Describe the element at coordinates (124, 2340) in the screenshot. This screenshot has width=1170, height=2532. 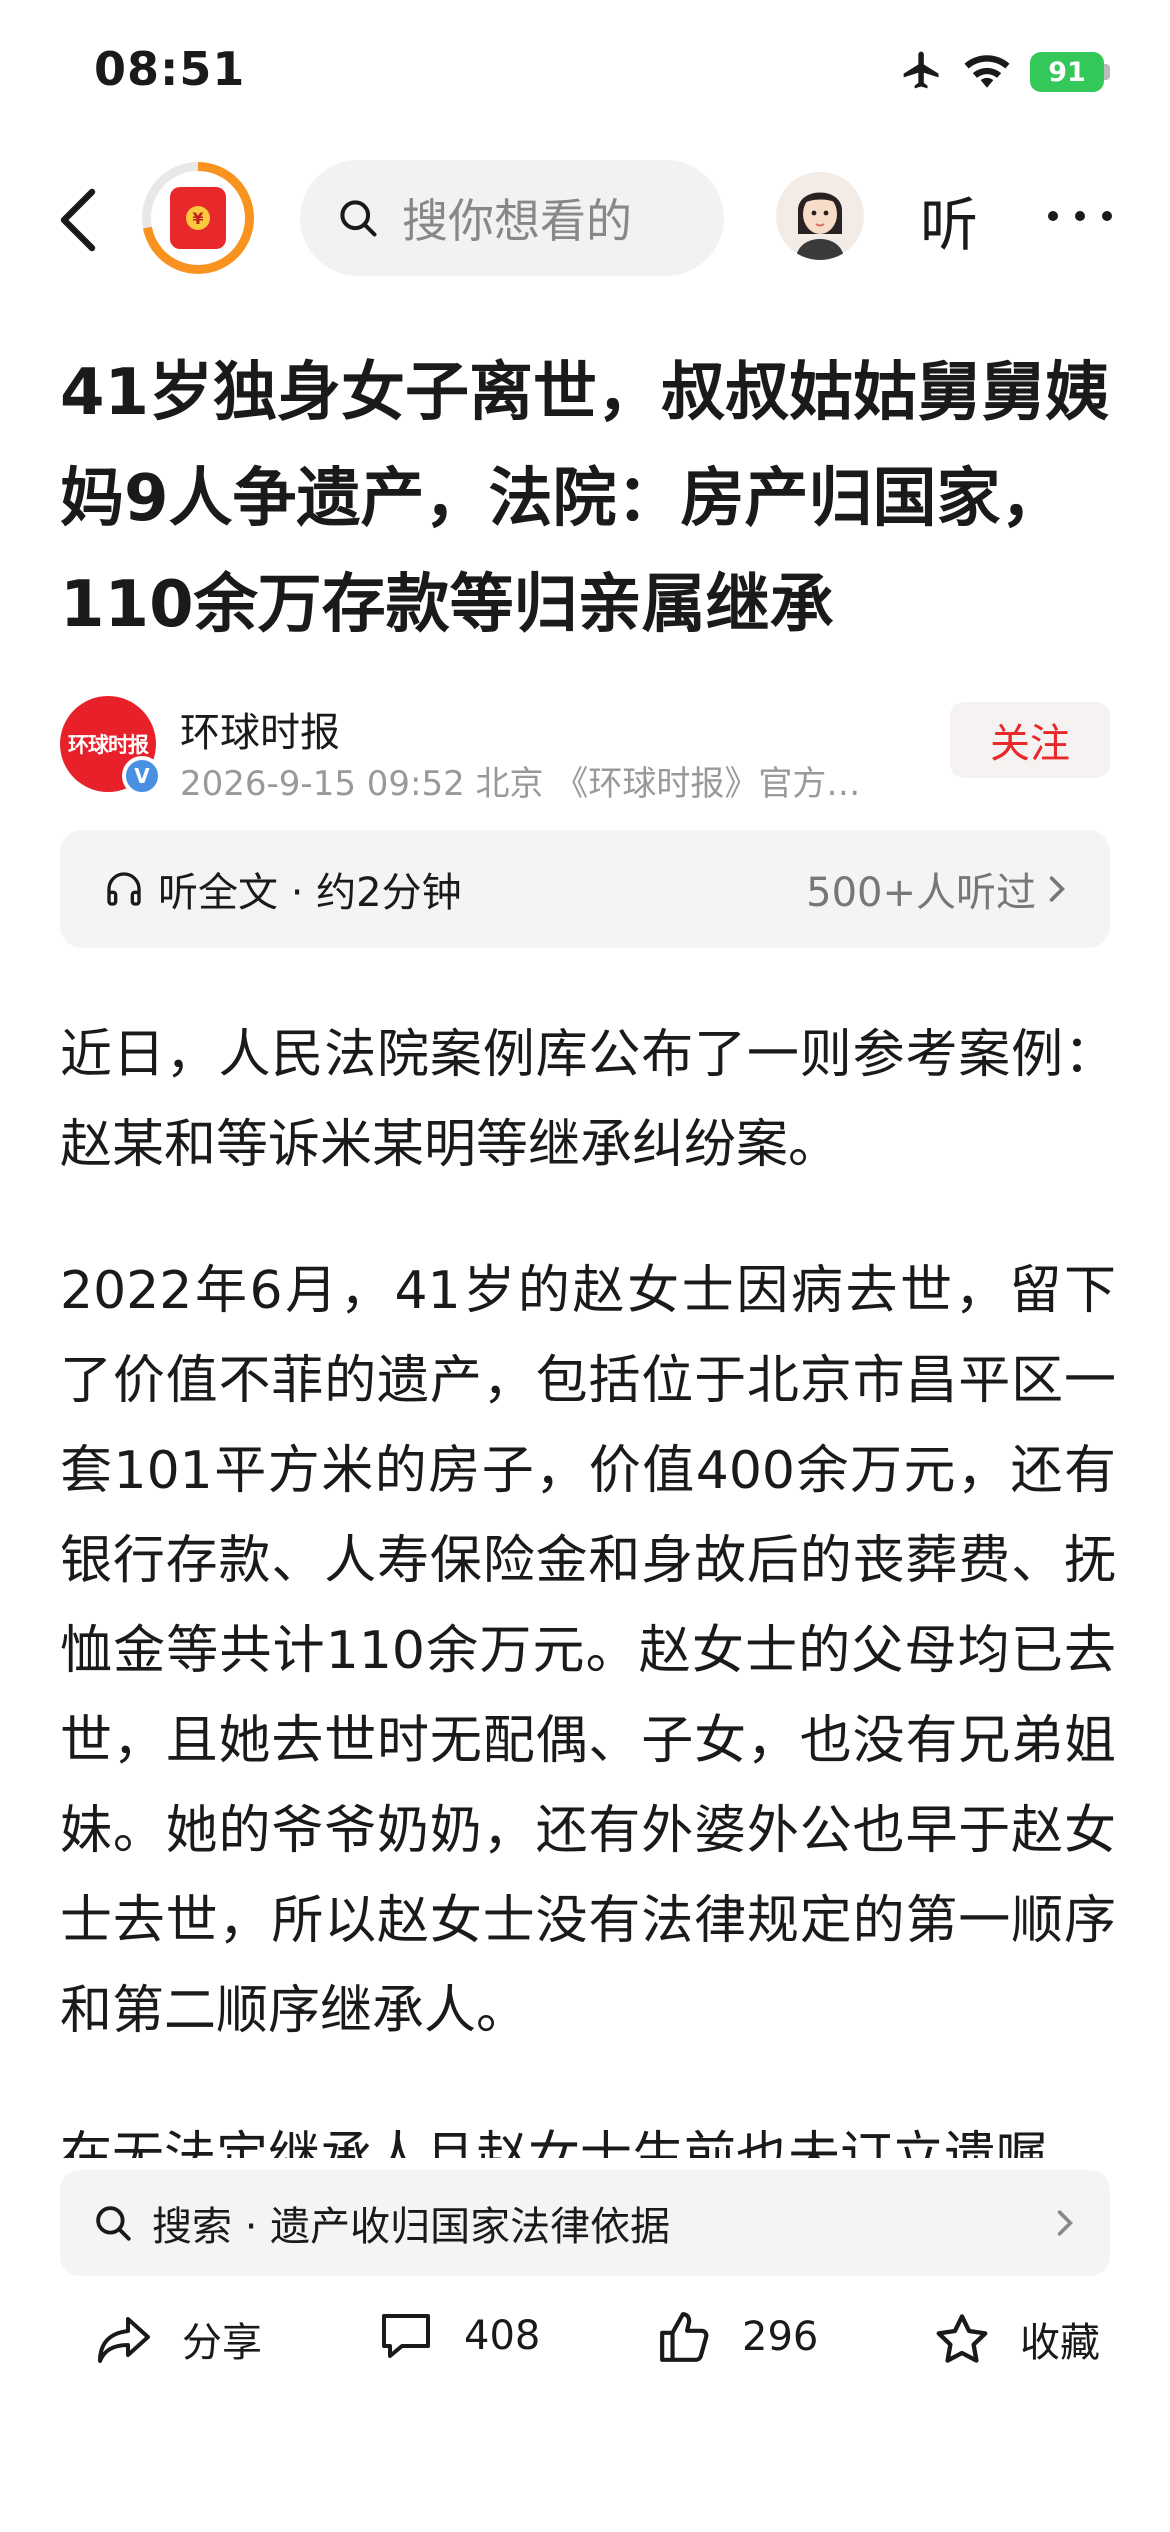
I see `share-icon` at that location.